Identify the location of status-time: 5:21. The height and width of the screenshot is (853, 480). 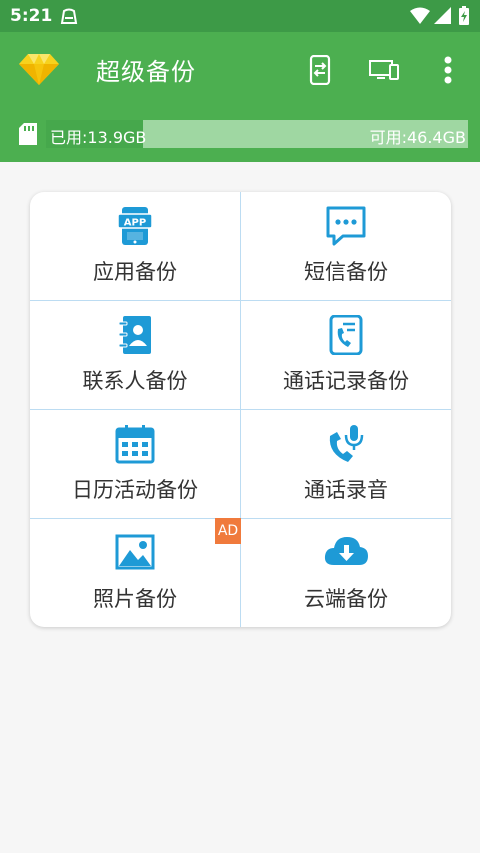
(31, 16).